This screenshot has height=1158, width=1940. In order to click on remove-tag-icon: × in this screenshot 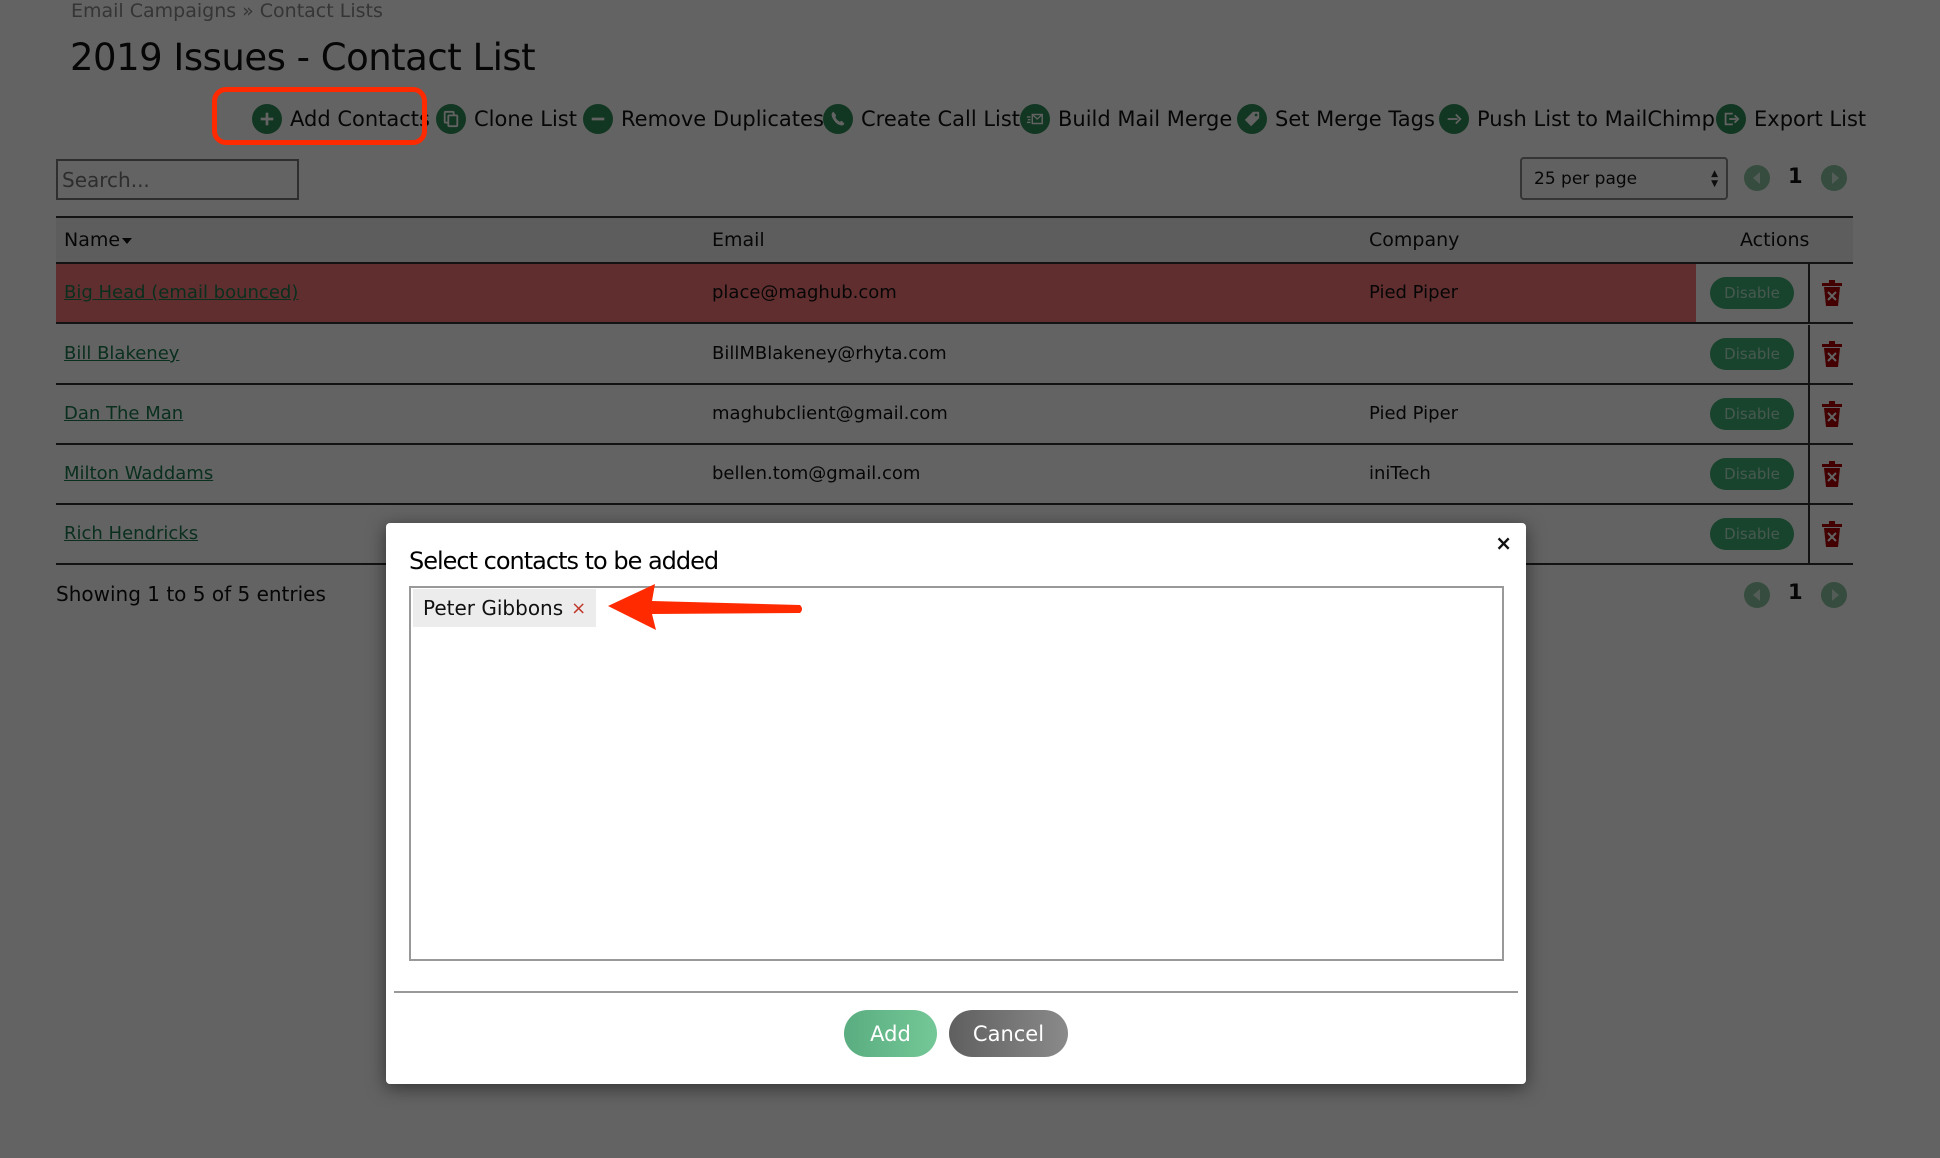, I will do `click(578, 608)`.